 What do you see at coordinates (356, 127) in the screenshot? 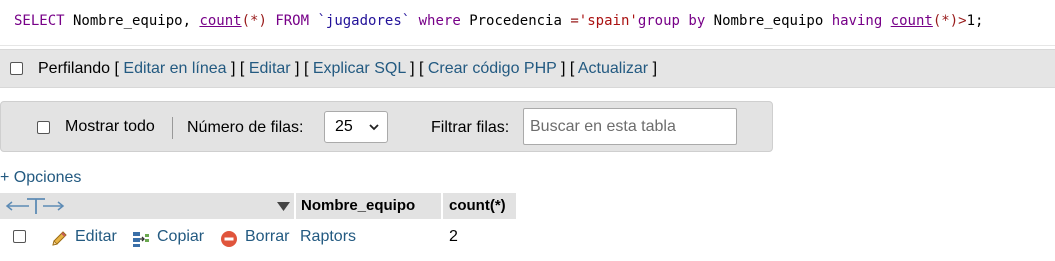
I see `rows-count-select: 25` at bounding box center [356, 127].